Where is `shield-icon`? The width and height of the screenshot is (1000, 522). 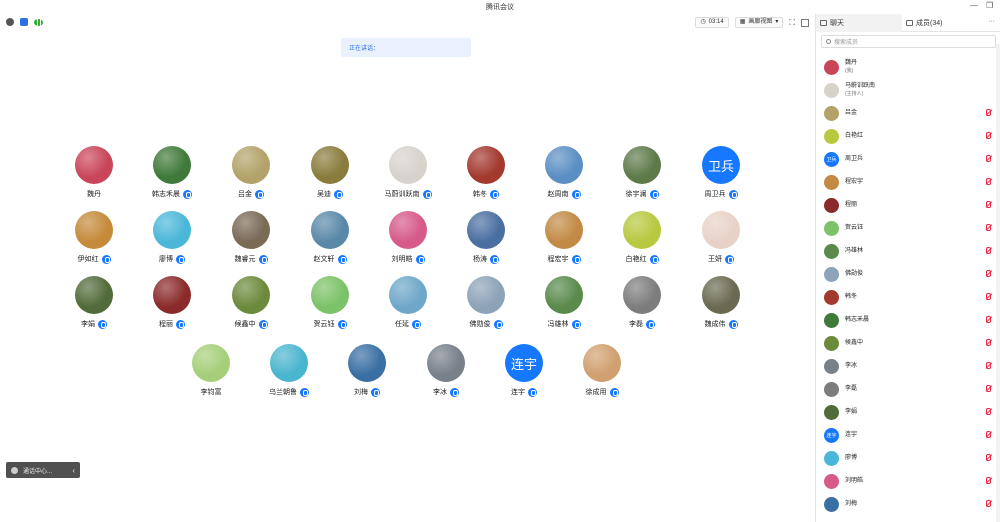
shield-icon is located at coordinates (24, 22).